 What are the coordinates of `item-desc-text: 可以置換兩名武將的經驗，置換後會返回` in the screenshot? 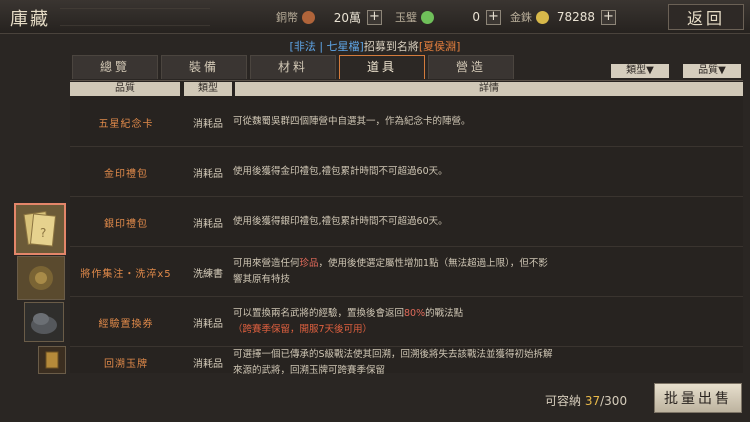 It's located at (319, 313).